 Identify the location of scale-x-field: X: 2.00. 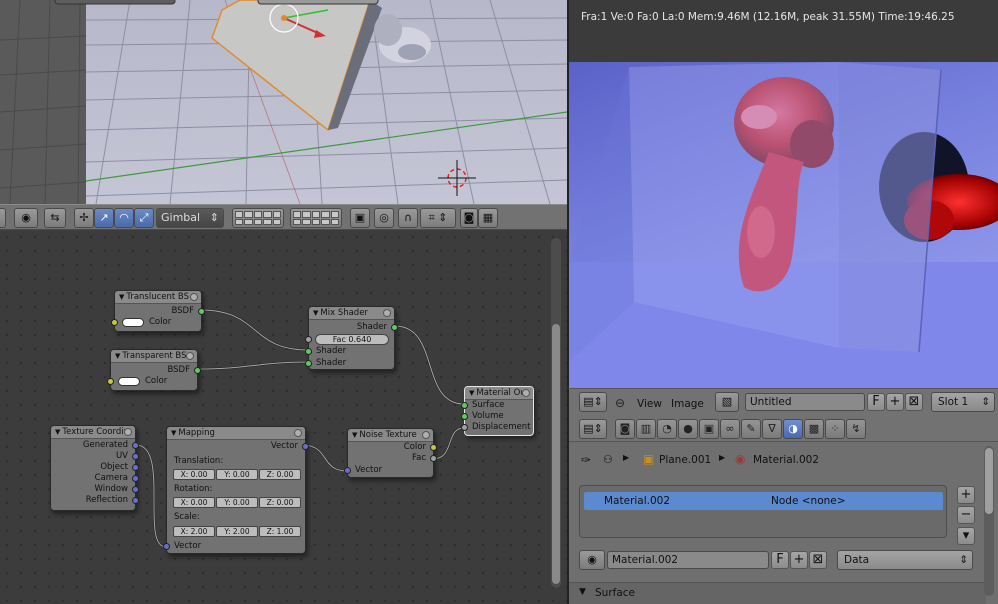
(194, 531).